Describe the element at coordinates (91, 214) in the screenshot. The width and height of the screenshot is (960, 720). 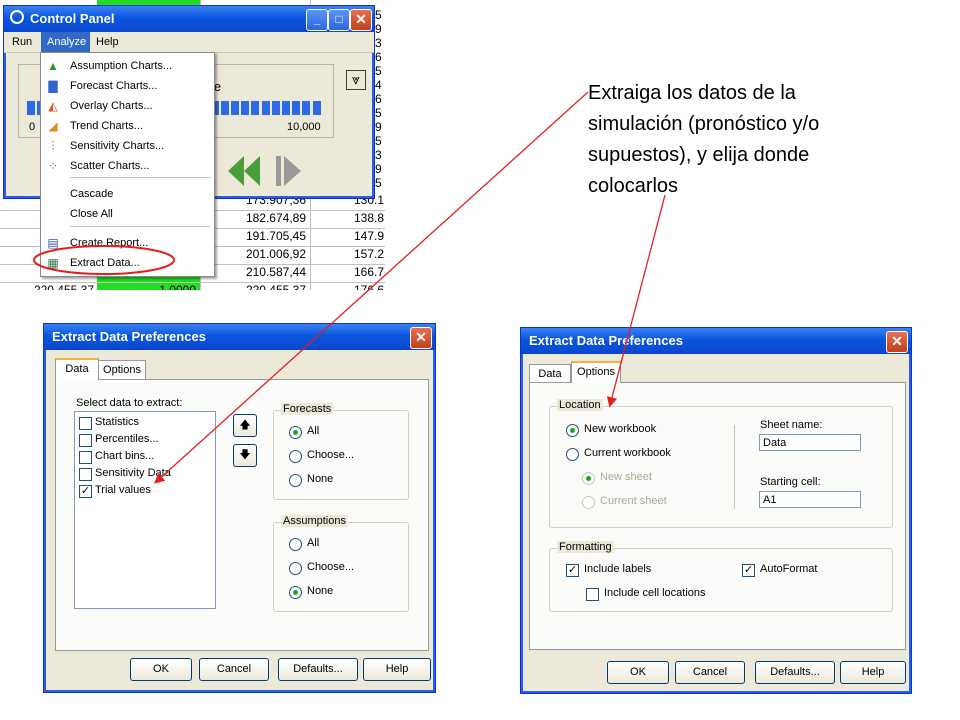
I see `menu-item-label: Close All` at that location.